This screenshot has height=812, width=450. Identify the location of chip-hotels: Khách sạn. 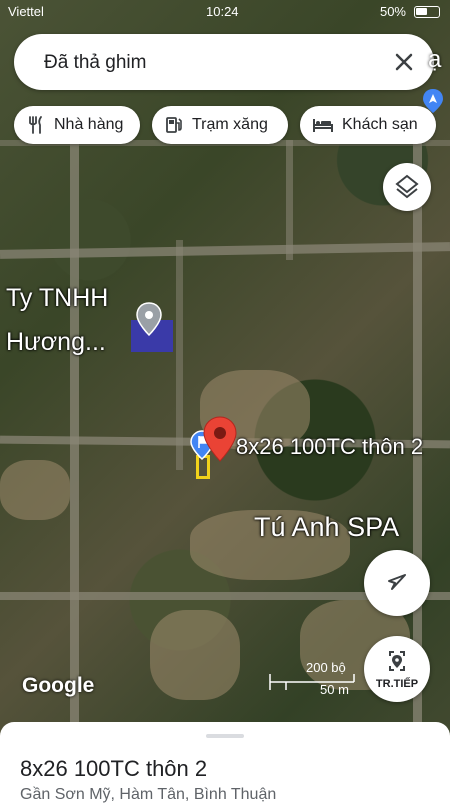
(368, 125).